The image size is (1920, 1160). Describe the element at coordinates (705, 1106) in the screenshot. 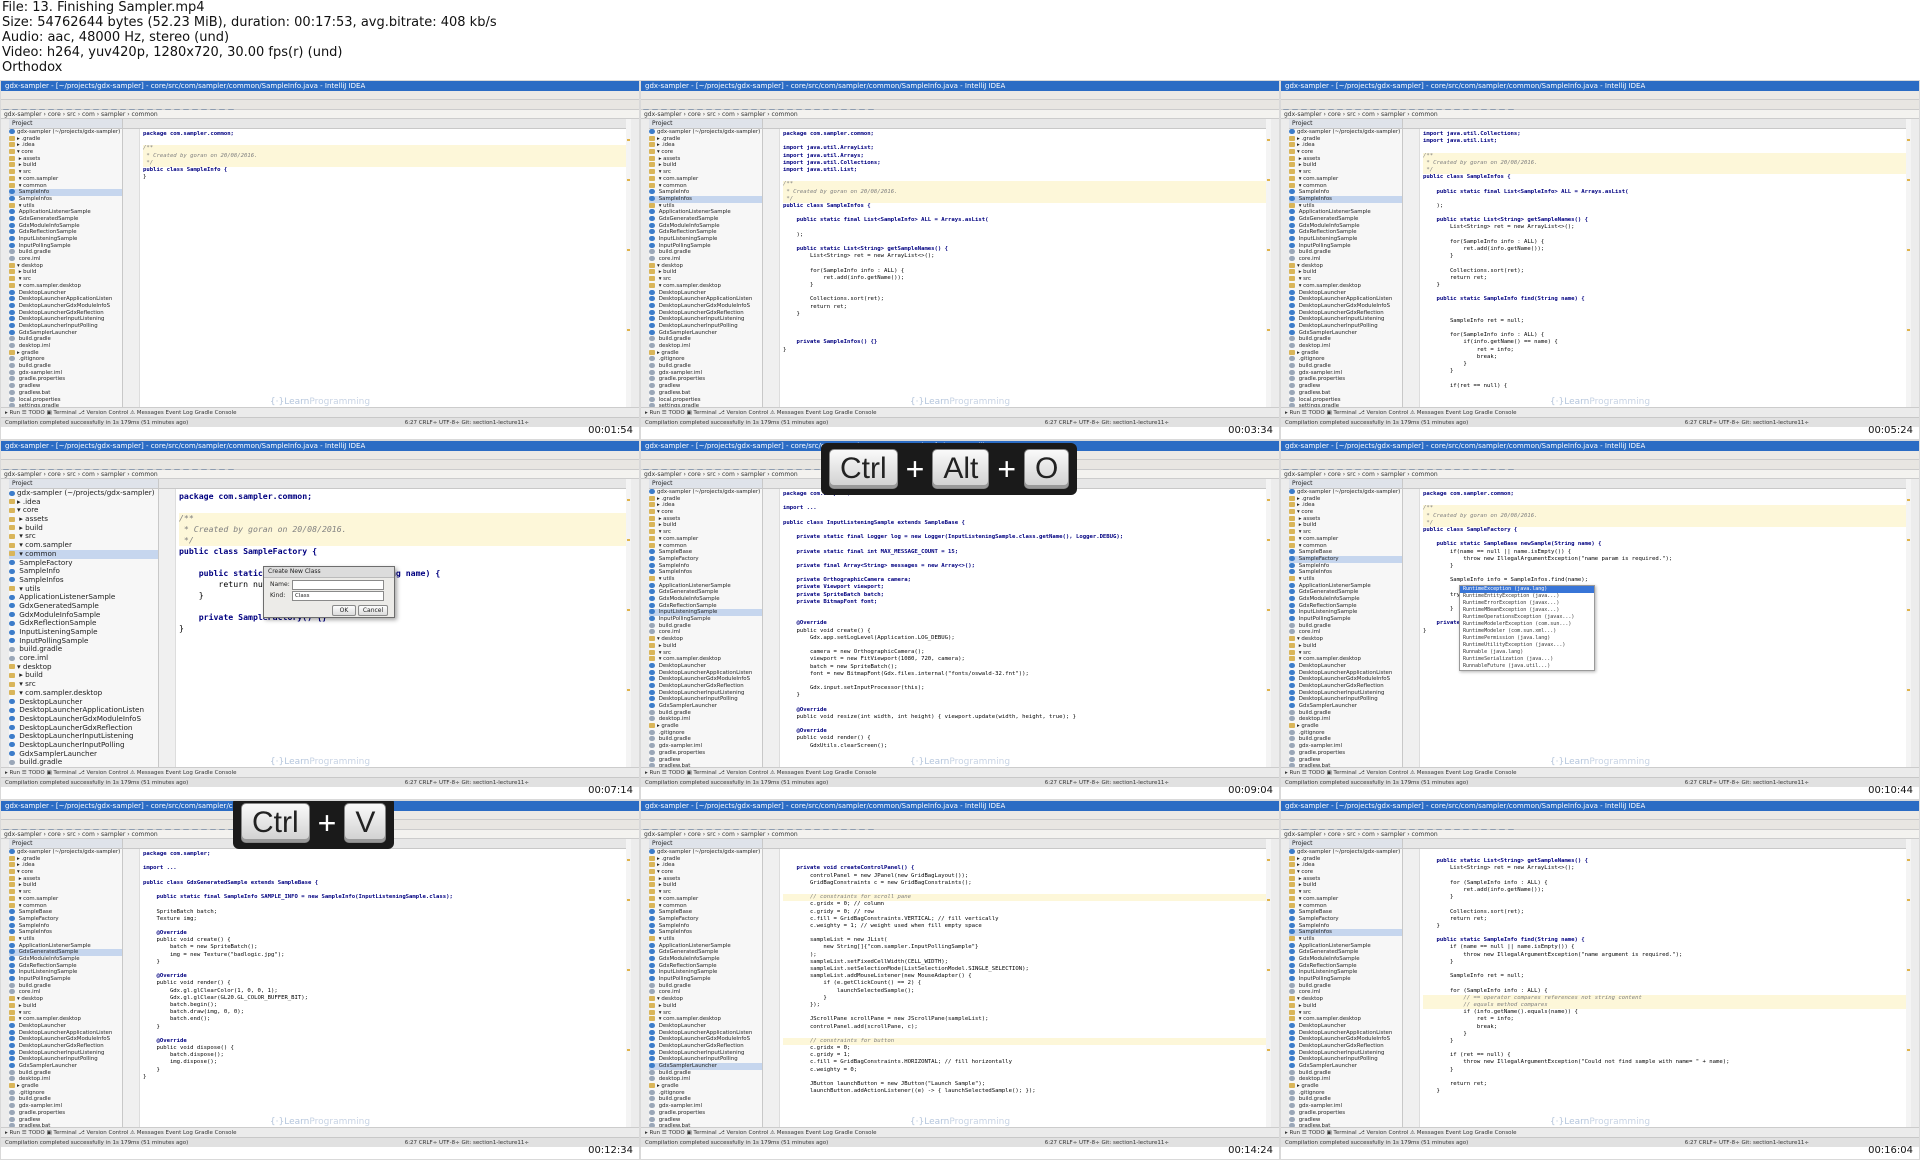

I see `project-tree-item: gdx-sampler.iml` at that location.